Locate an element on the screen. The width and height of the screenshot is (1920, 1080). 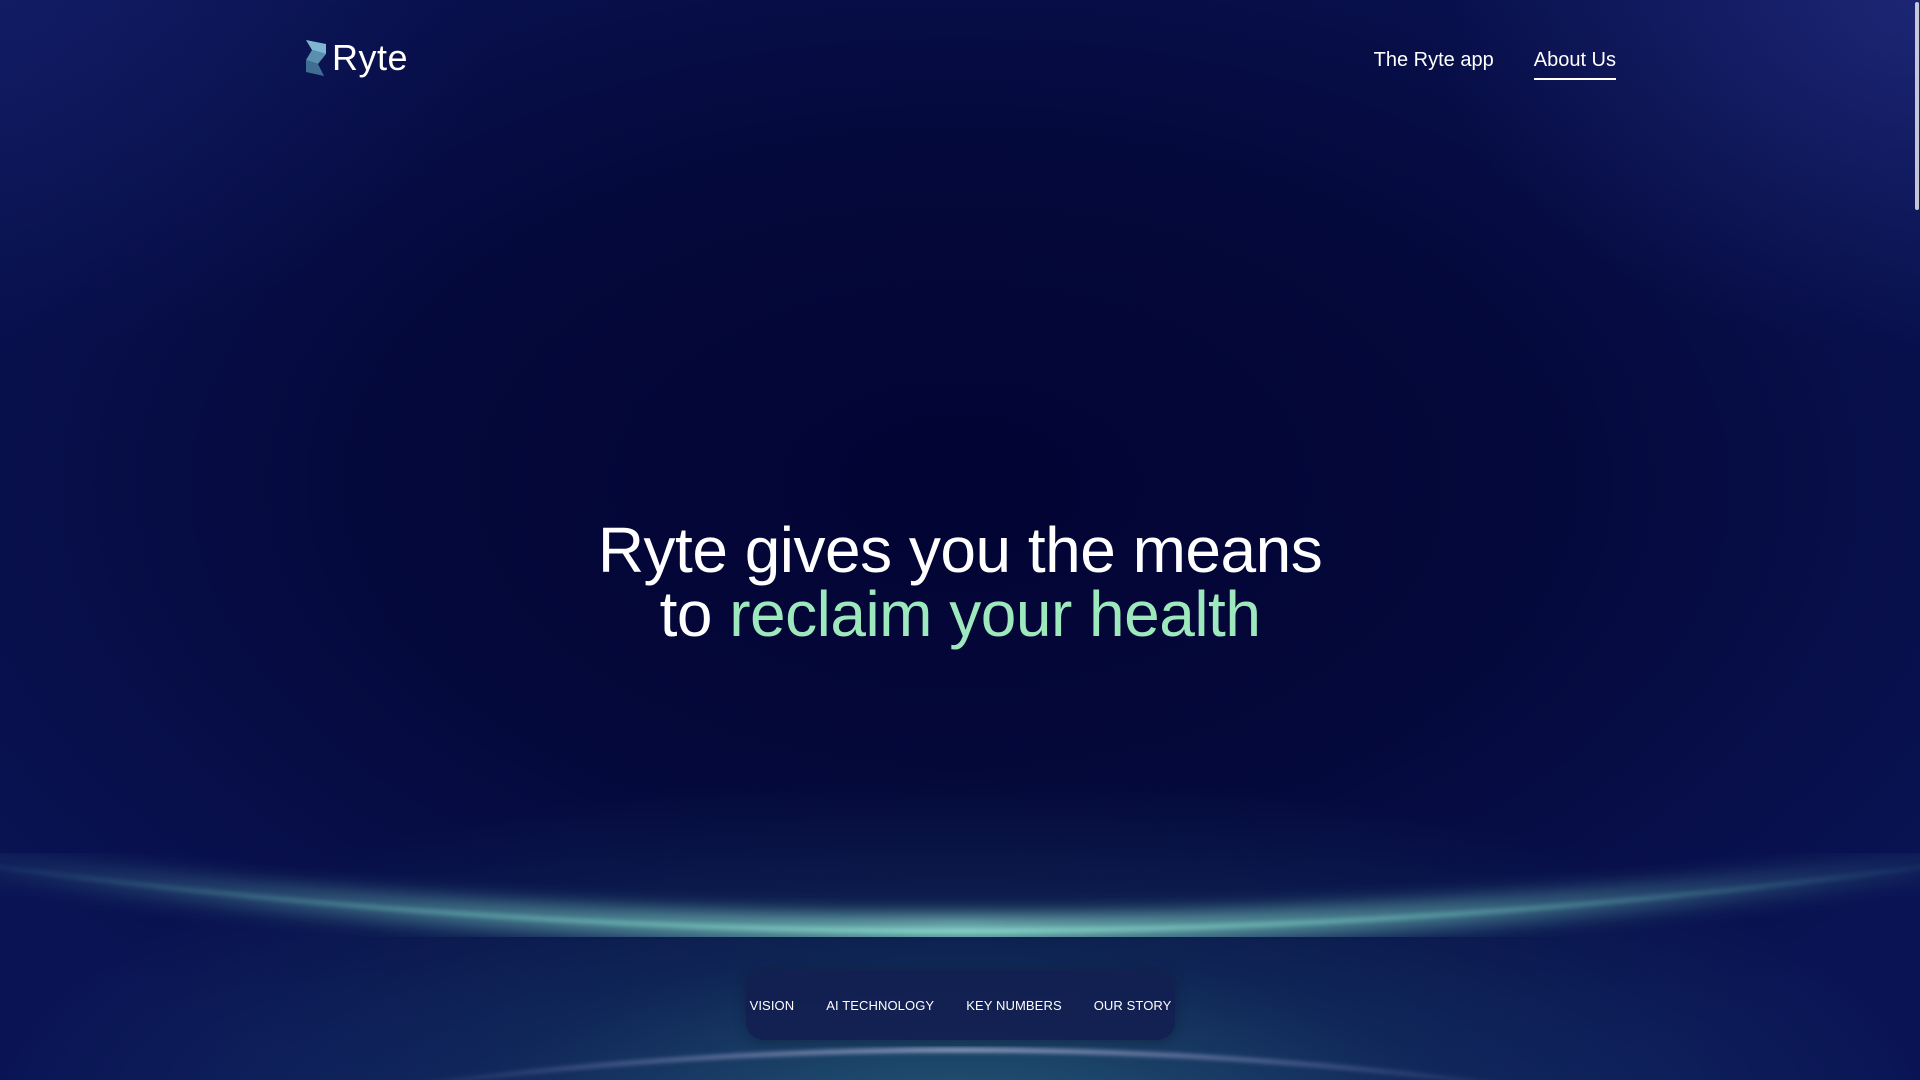
tab-key-numbers: KEY NUMBERS is located at coordinates (1014, 1005).